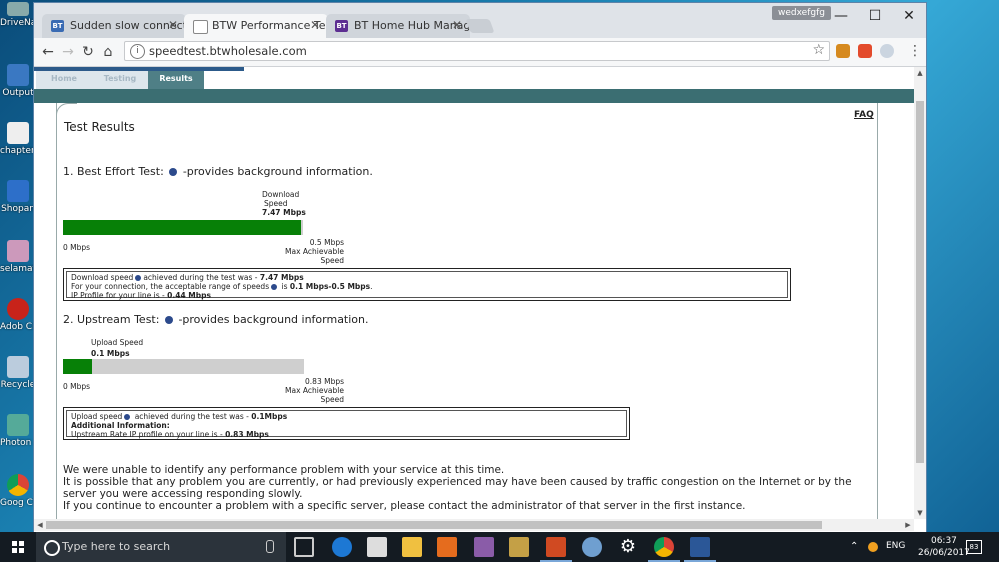 The width and height of the screenshot is (999, 562). Describe the element at coordinates (398, 26) in the screenshot. I see `tab-bt-home-hub-manager: BT BT Home Hub Manager ✕` at that location.